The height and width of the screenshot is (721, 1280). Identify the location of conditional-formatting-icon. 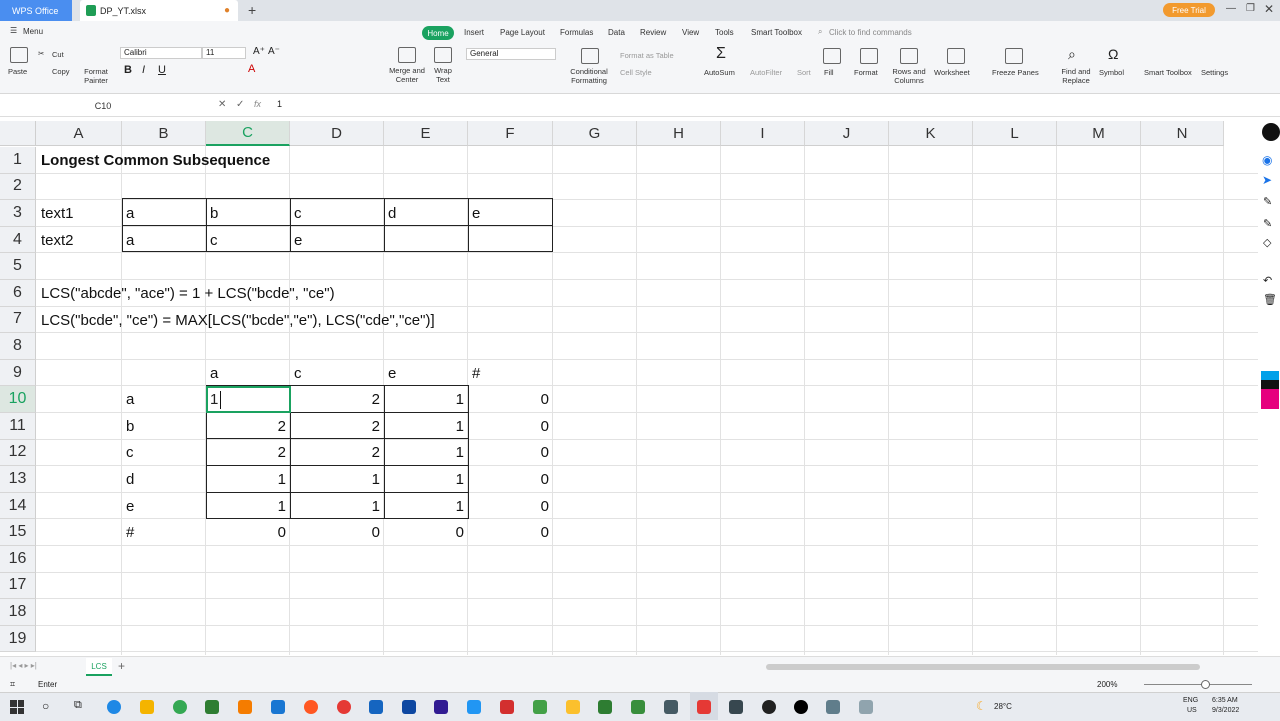
(590, 56).